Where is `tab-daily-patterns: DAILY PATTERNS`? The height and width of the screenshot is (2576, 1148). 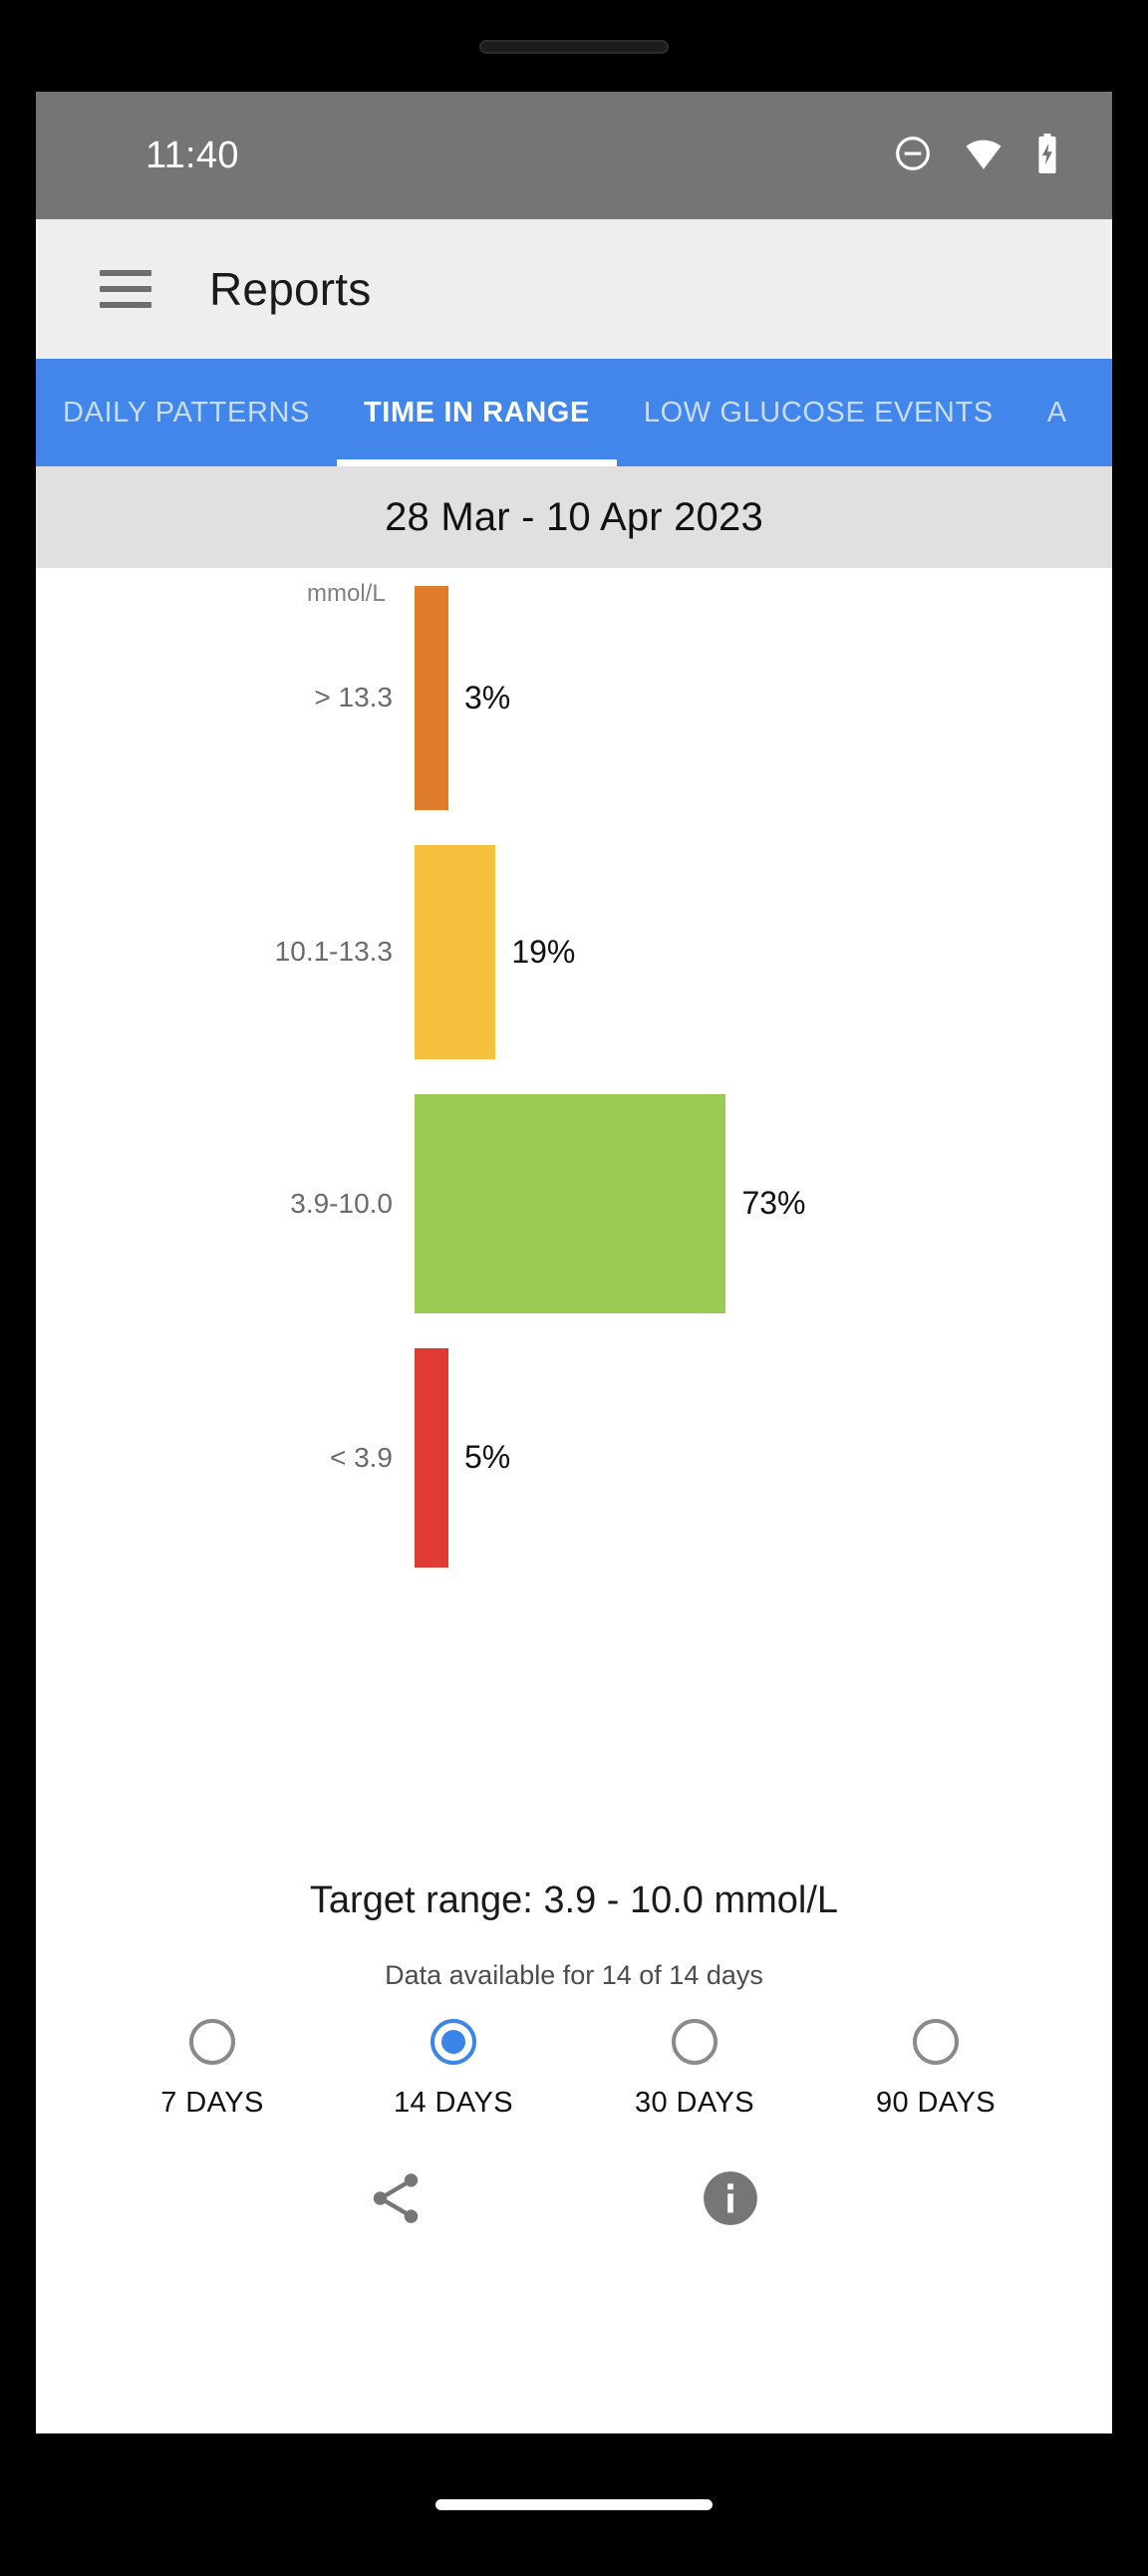
tab-daily-patterns: DAILY PATTERNS is located at coordinates (186, 412).